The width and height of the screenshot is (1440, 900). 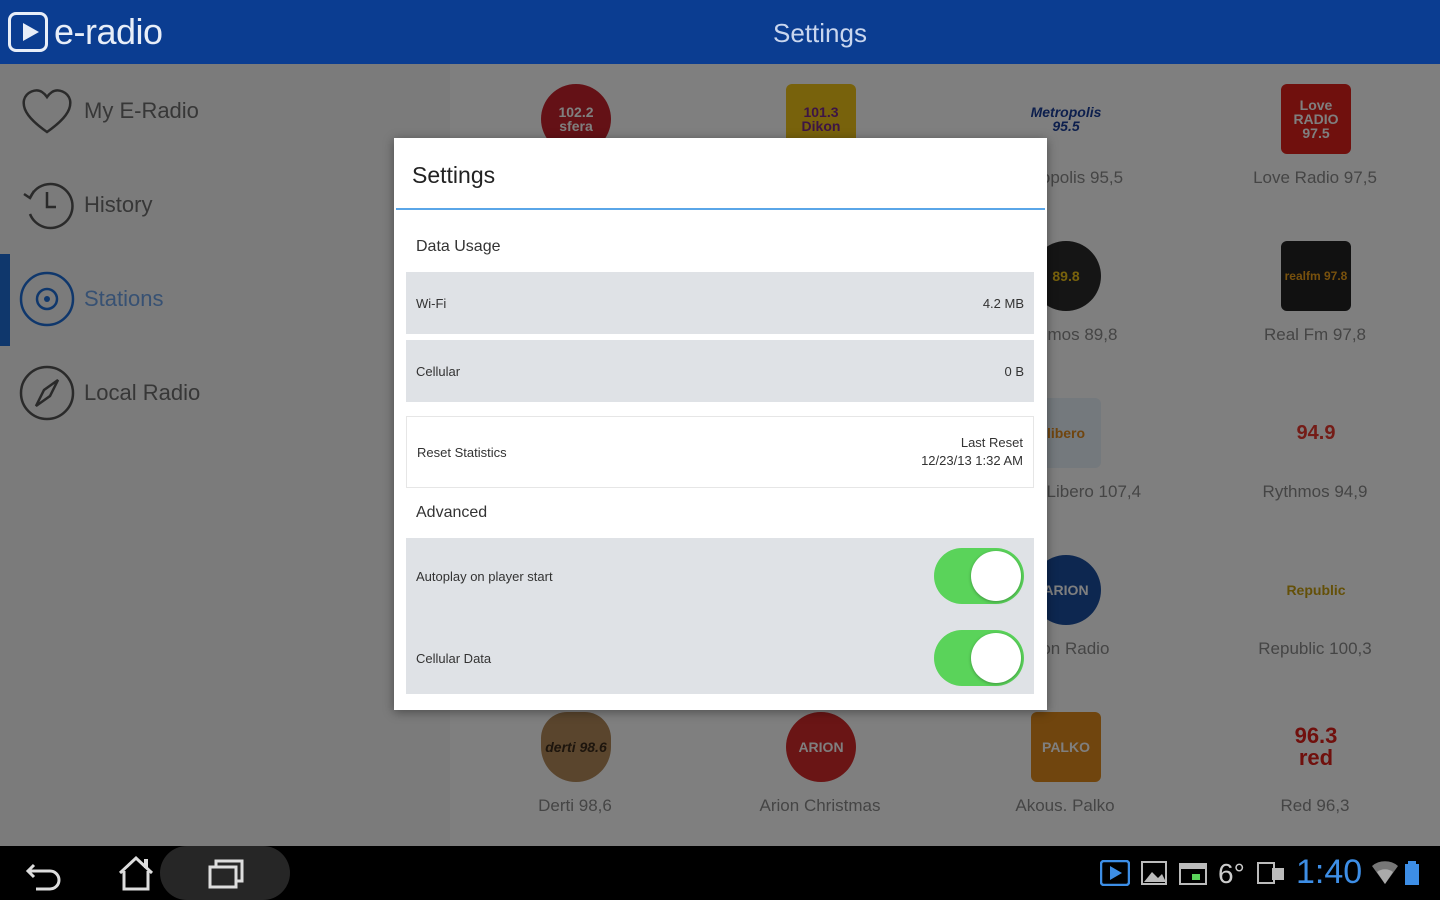 I want to click on recent-apps-icon, so click(x=226, y=873).